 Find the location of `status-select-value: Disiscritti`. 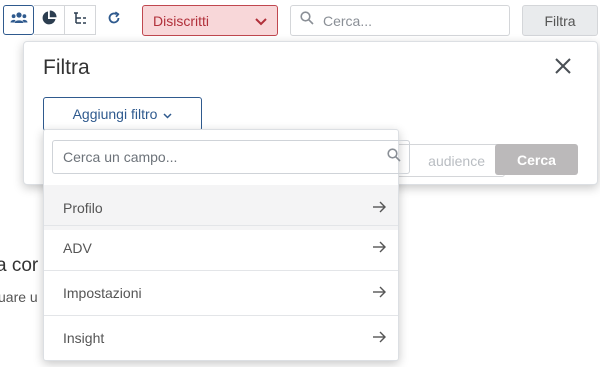

status-select-value: Disiscritti is located at coordinates (181, 20).